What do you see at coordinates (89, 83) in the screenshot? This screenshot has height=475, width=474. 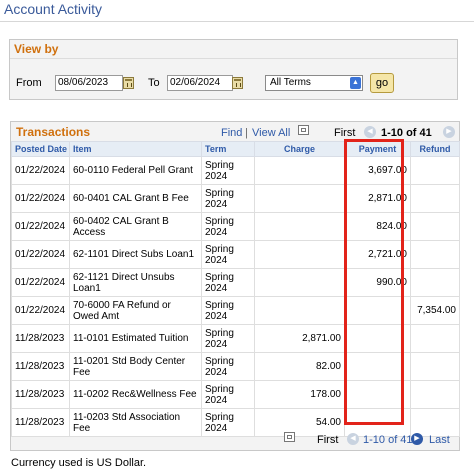 I see `from-date-input: 08/06/2023` at bounding box center [89, 83].